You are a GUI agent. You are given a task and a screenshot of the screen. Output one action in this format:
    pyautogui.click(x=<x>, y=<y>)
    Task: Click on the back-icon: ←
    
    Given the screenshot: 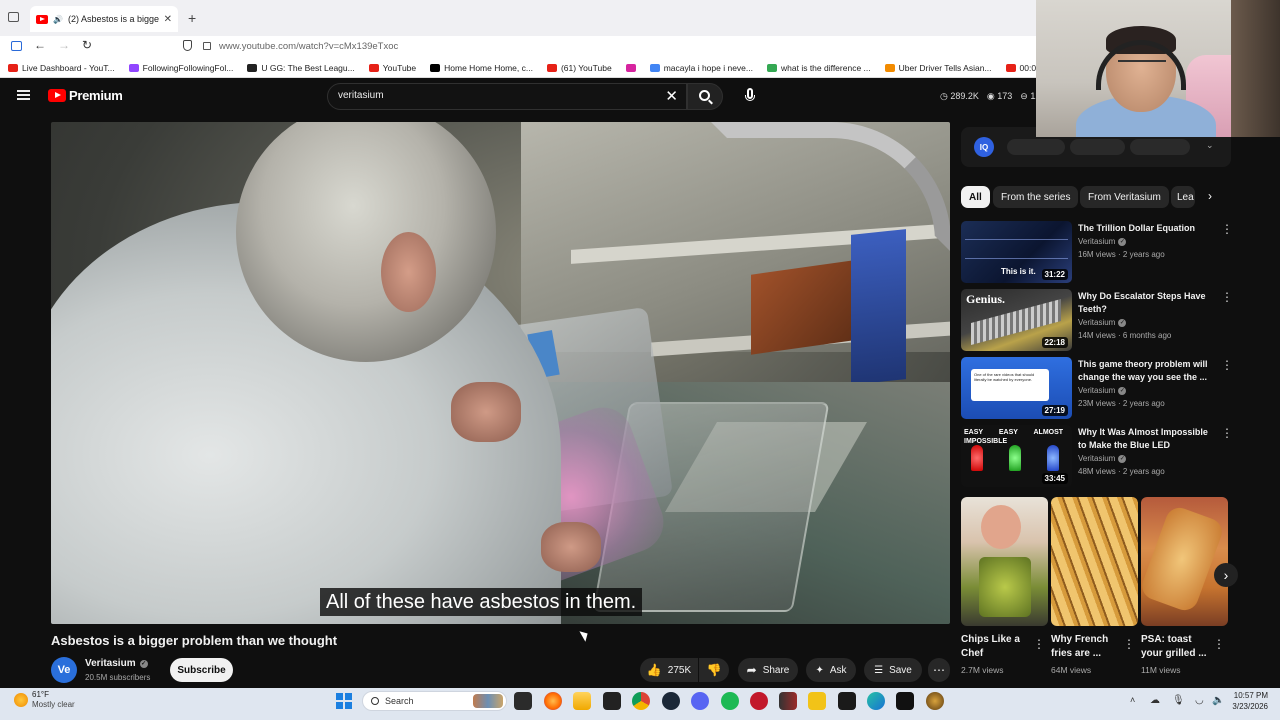 What is the action you would take?
    pyautogui.click(x=40, y=45)
    